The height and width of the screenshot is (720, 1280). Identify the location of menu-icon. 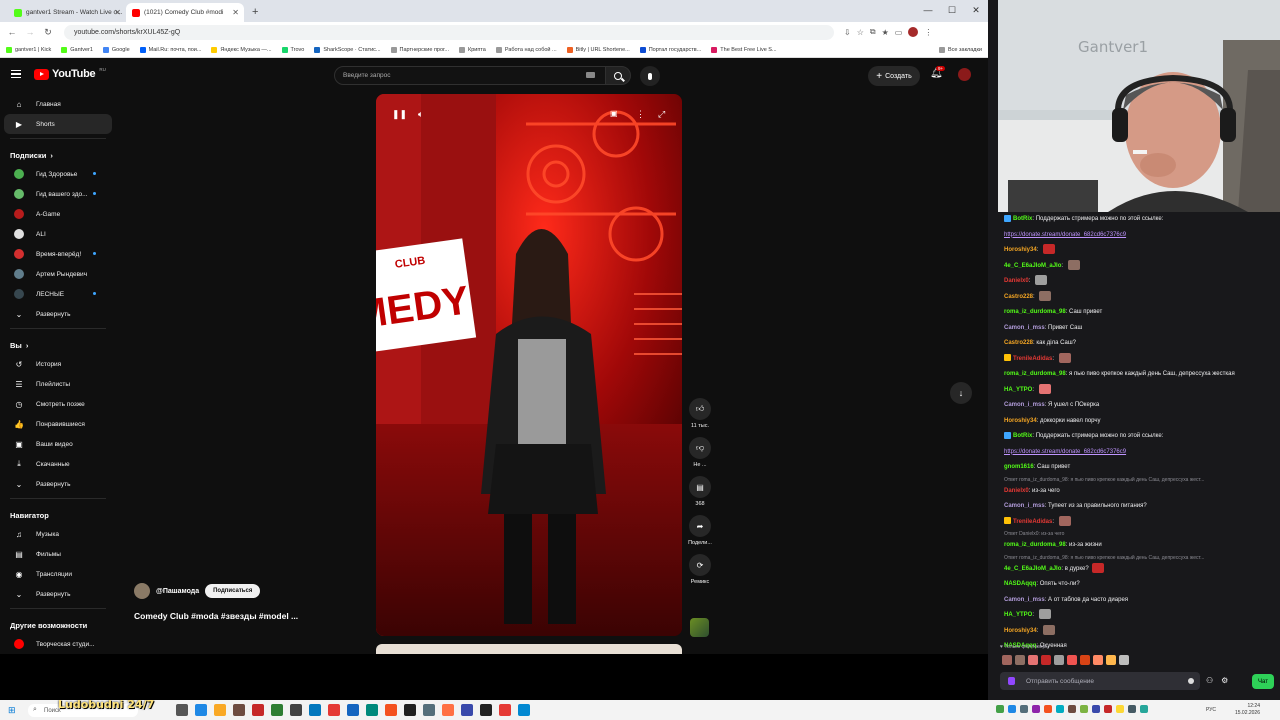
(16, 74).